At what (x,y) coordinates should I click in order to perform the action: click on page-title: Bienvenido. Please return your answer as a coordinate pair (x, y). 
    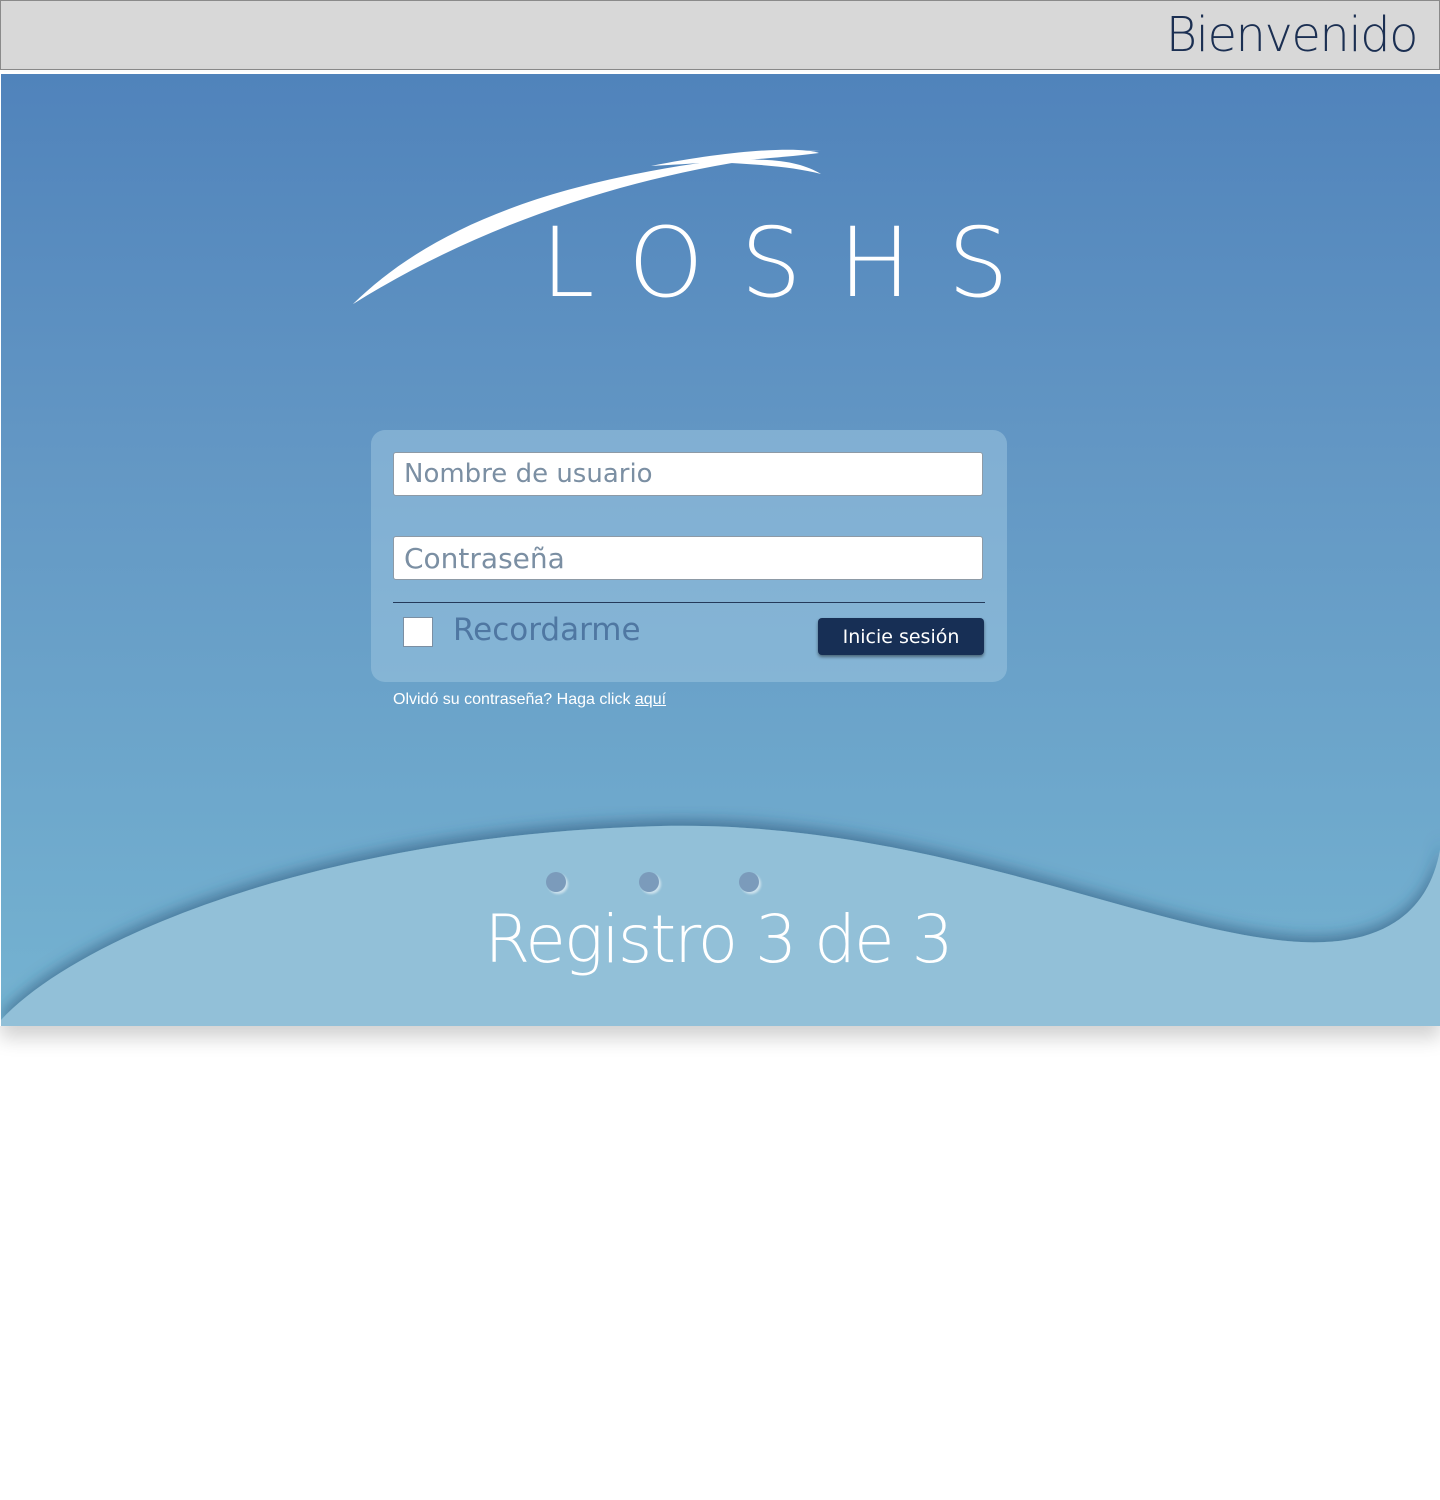
    Looking at the image, I should click on (1292, 35).